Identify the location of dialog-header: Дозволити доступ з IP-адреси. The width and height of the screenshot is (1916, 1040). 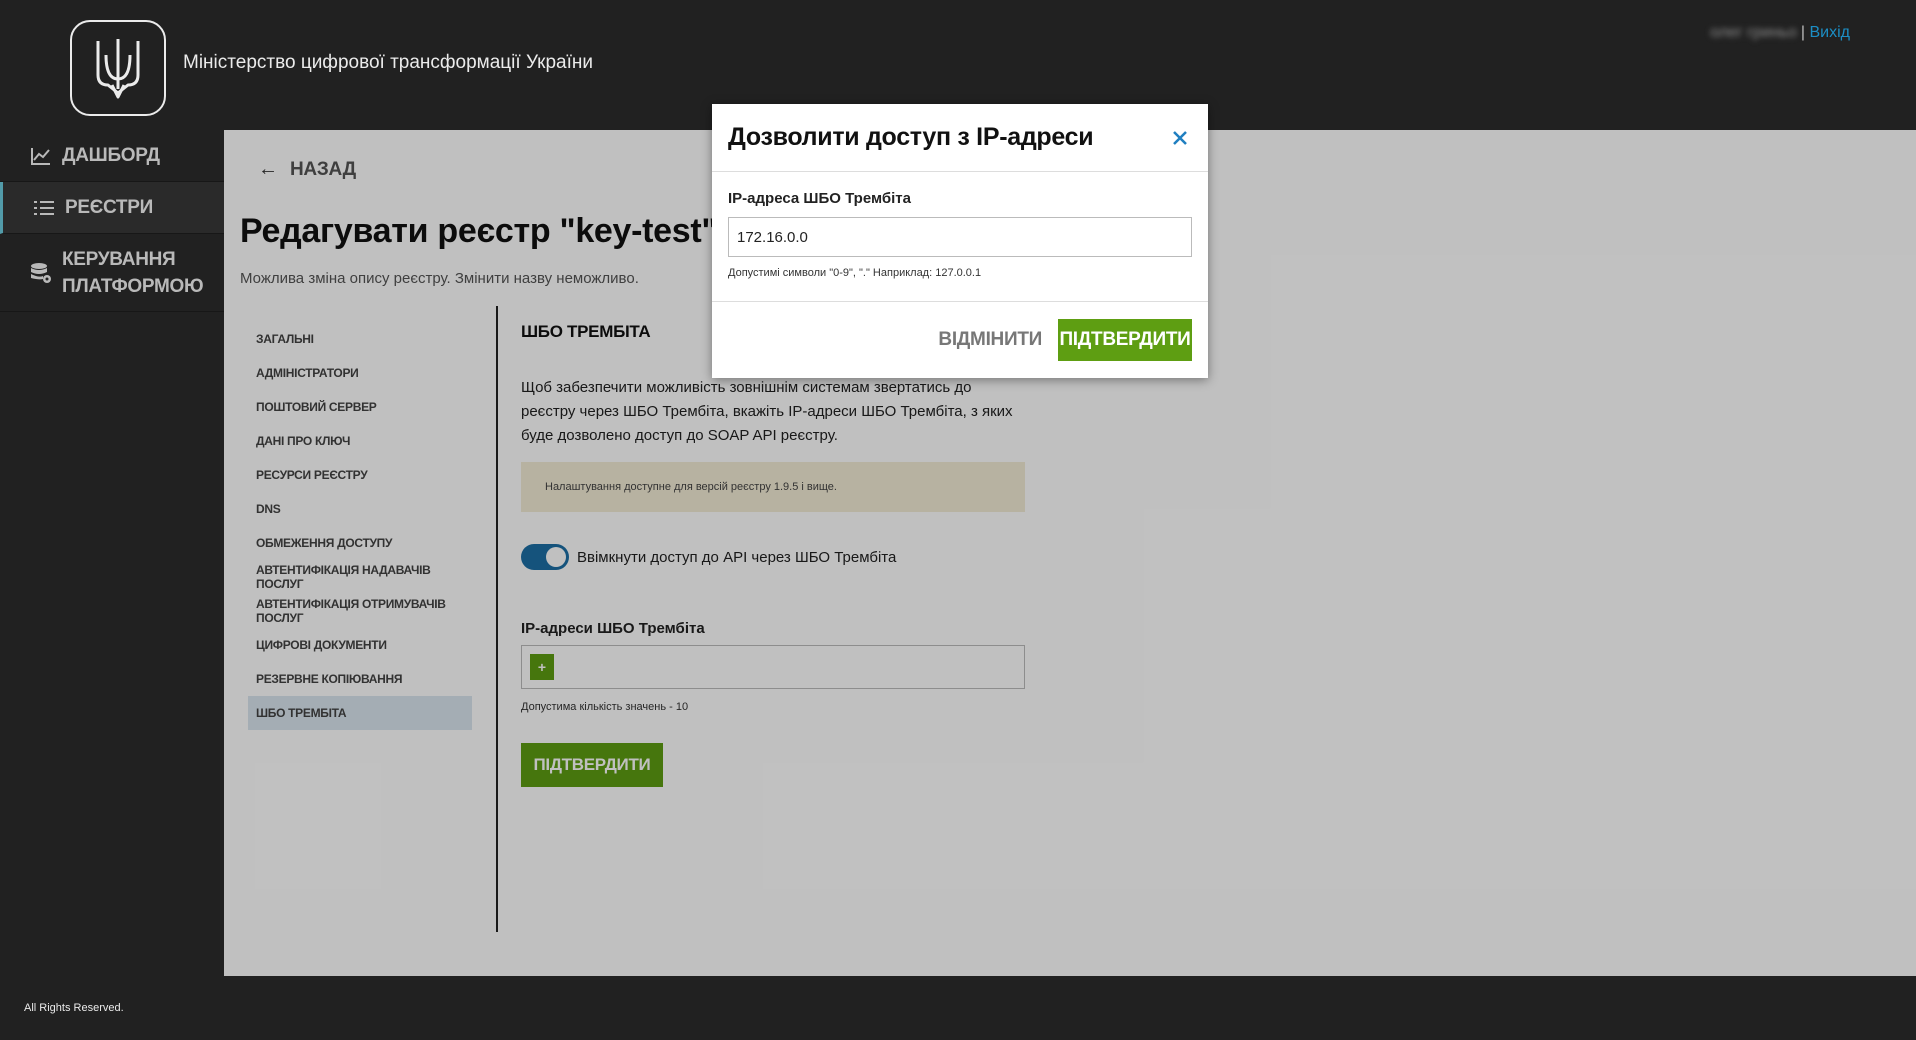
(960, 138).